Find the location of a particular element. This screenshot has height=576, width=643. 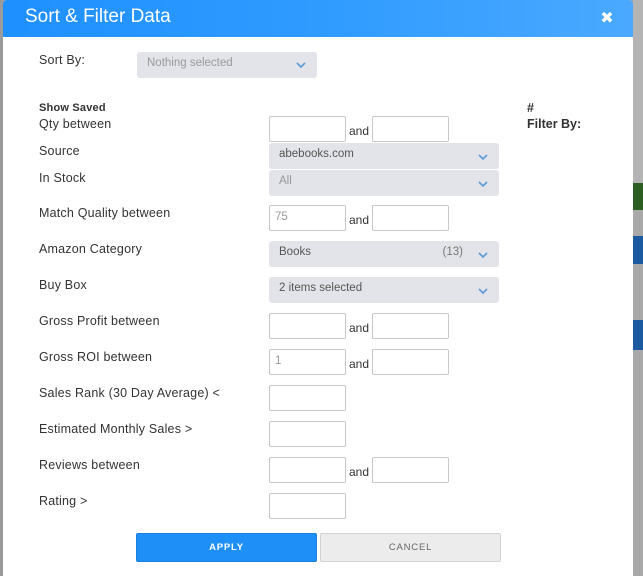

source-select: abebooks.com is located at coordinates (384, 156).